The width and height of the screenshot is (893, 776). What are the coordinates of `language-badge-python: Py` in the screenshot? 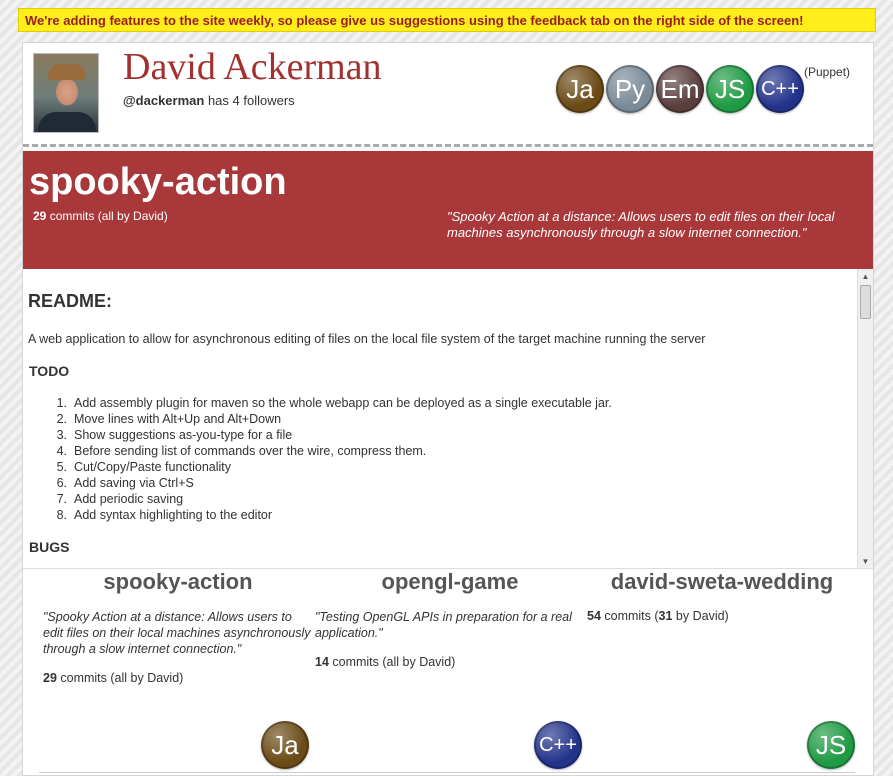 It's located at (630, 89).